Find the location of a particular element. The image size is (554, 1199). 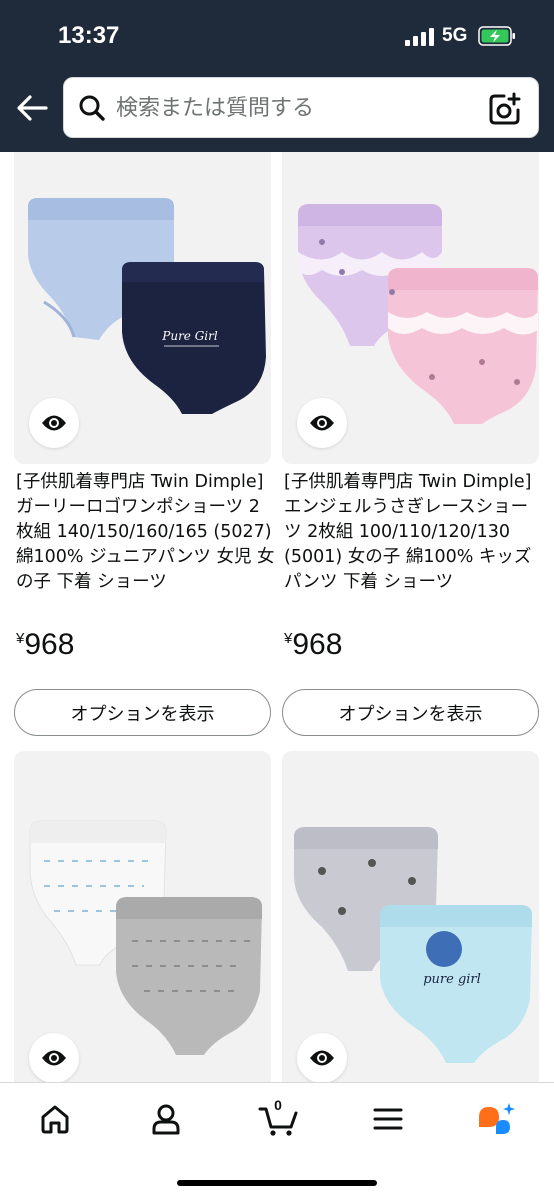

search-icon is located at coordinates (92, 108).